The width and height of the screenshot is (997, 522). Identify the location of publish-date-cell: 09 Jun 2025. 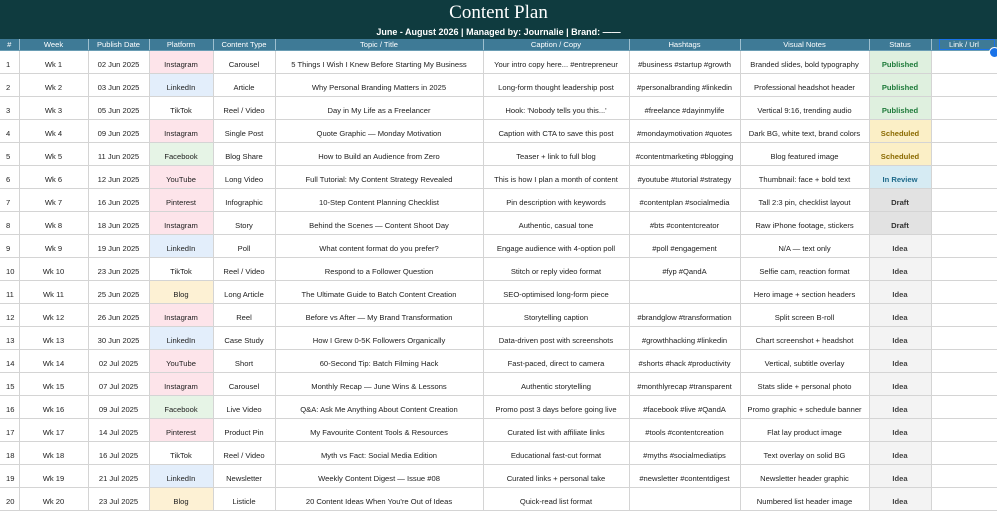
(119, 131).